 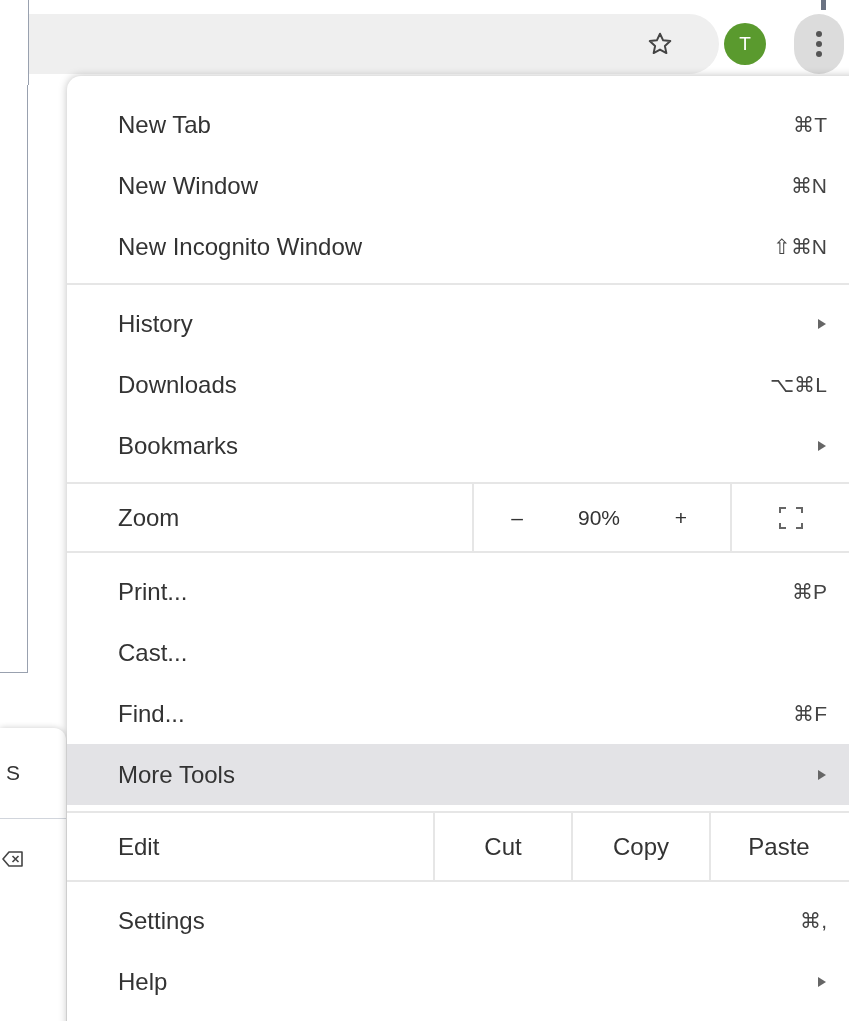 I want to click on item-label: Help, so click(x=143, y=981).